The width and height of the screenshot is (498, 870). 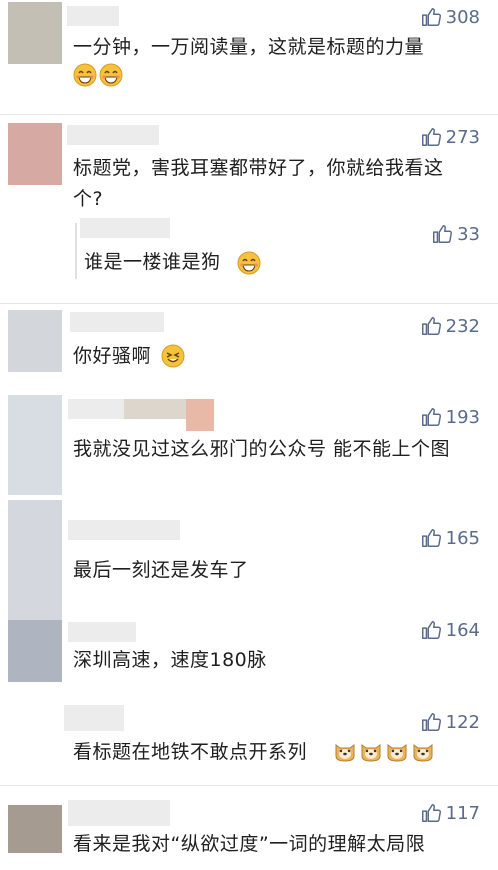 I want to click on like-button: 273, so click(x=450, y=137).